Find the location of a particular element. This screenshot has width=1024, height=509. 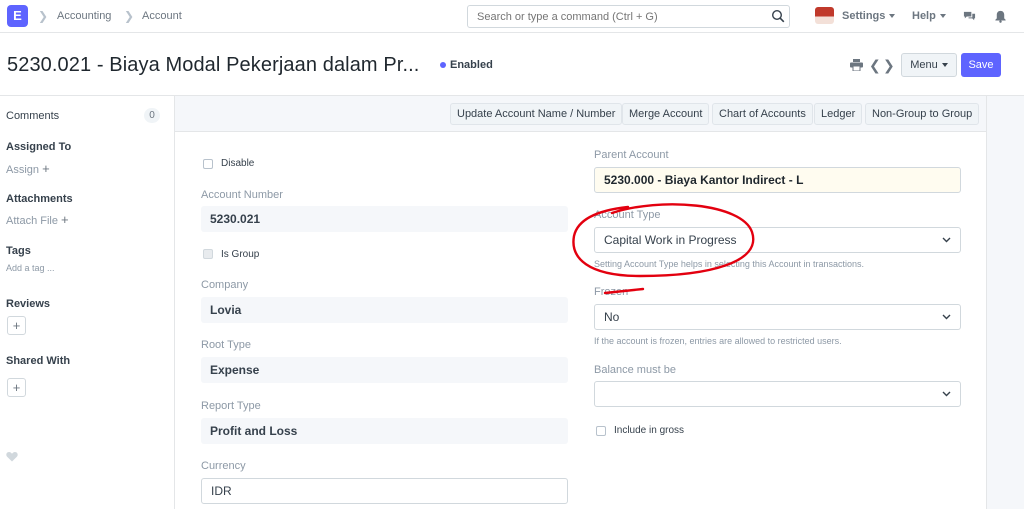

menu-button: Menu is located at coordinates (929, 65).